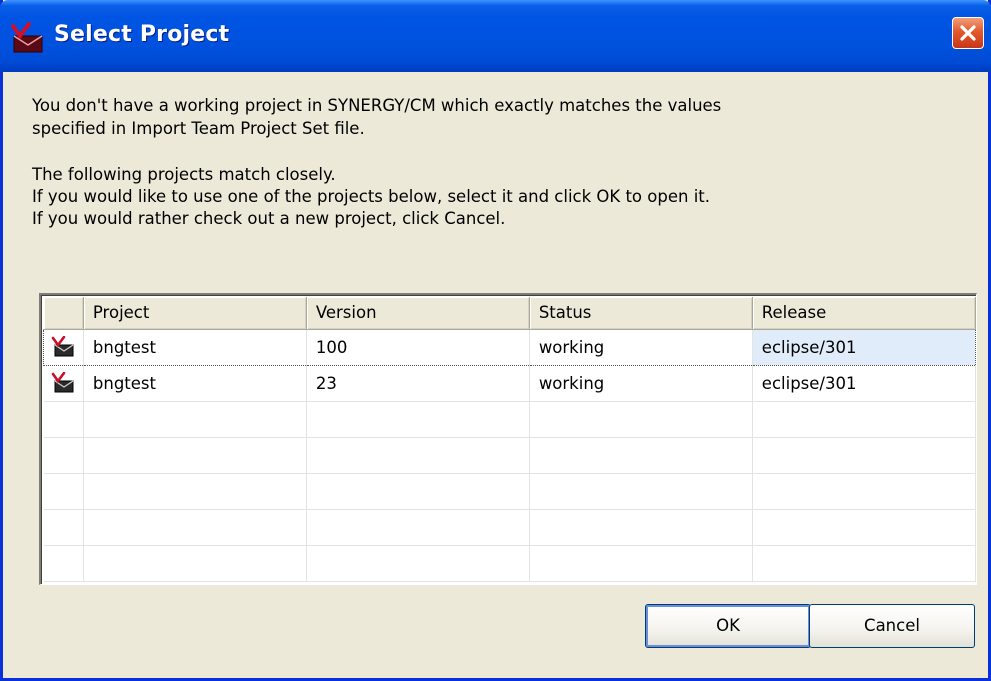  I want to click on cell-version: 23, so click(418, 383).